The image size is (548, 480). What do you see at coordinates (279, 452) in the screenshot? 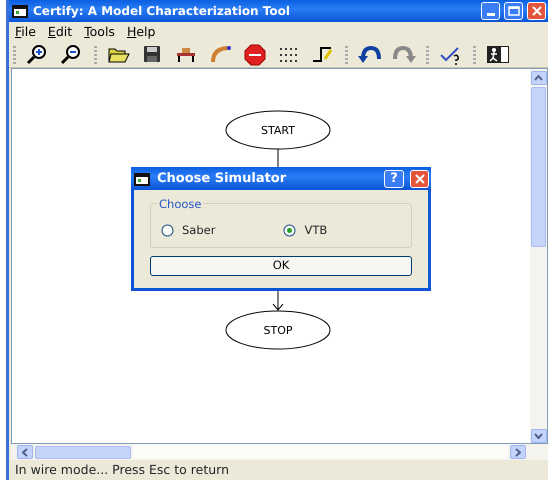
I see `horizontal-scrollbar` at bounding box center [279, 452].